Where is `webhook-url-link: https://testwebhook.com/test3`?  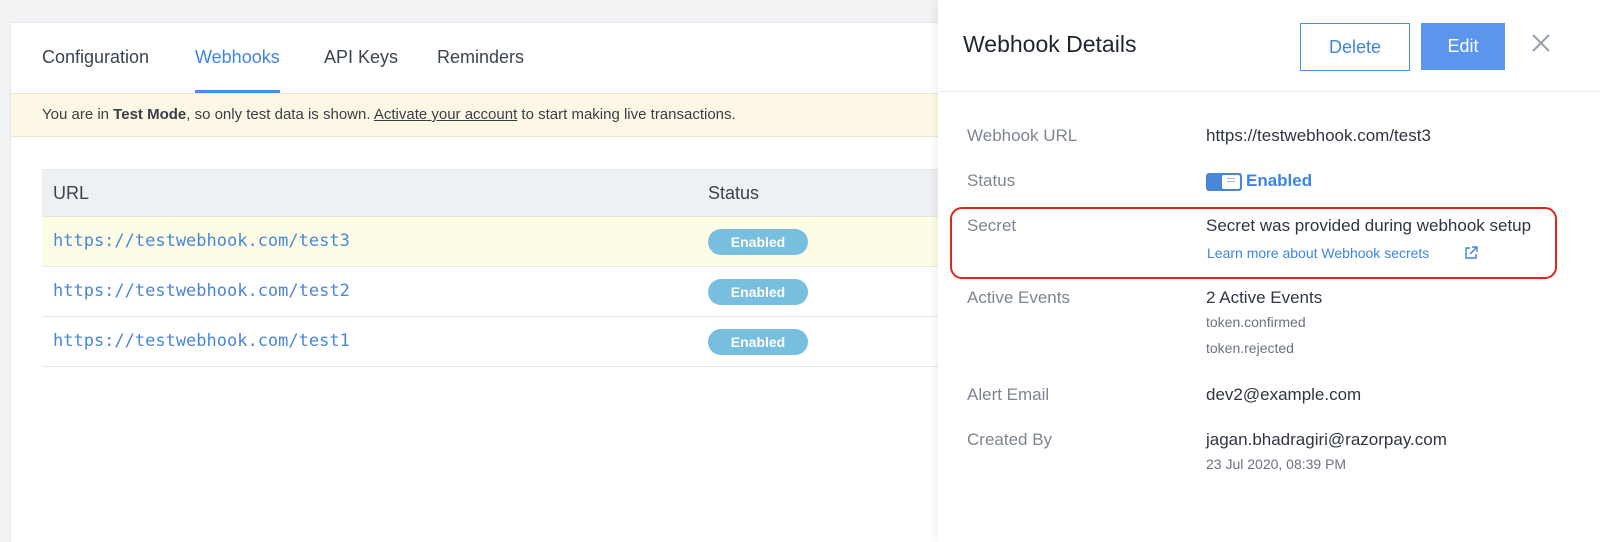
webhook-url-link: https://testwebhook.com/test3 is located at coordinates (201, 241).